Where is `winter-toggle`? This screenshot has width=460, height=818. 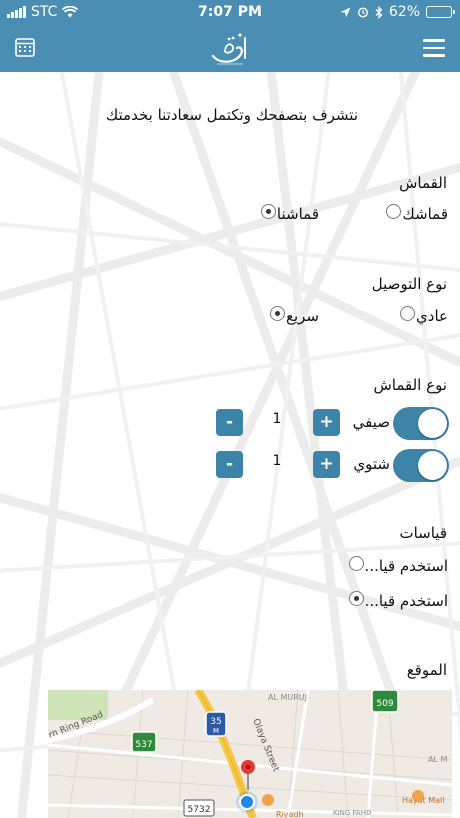
winter-toggle is located at coordinates (421, 465).